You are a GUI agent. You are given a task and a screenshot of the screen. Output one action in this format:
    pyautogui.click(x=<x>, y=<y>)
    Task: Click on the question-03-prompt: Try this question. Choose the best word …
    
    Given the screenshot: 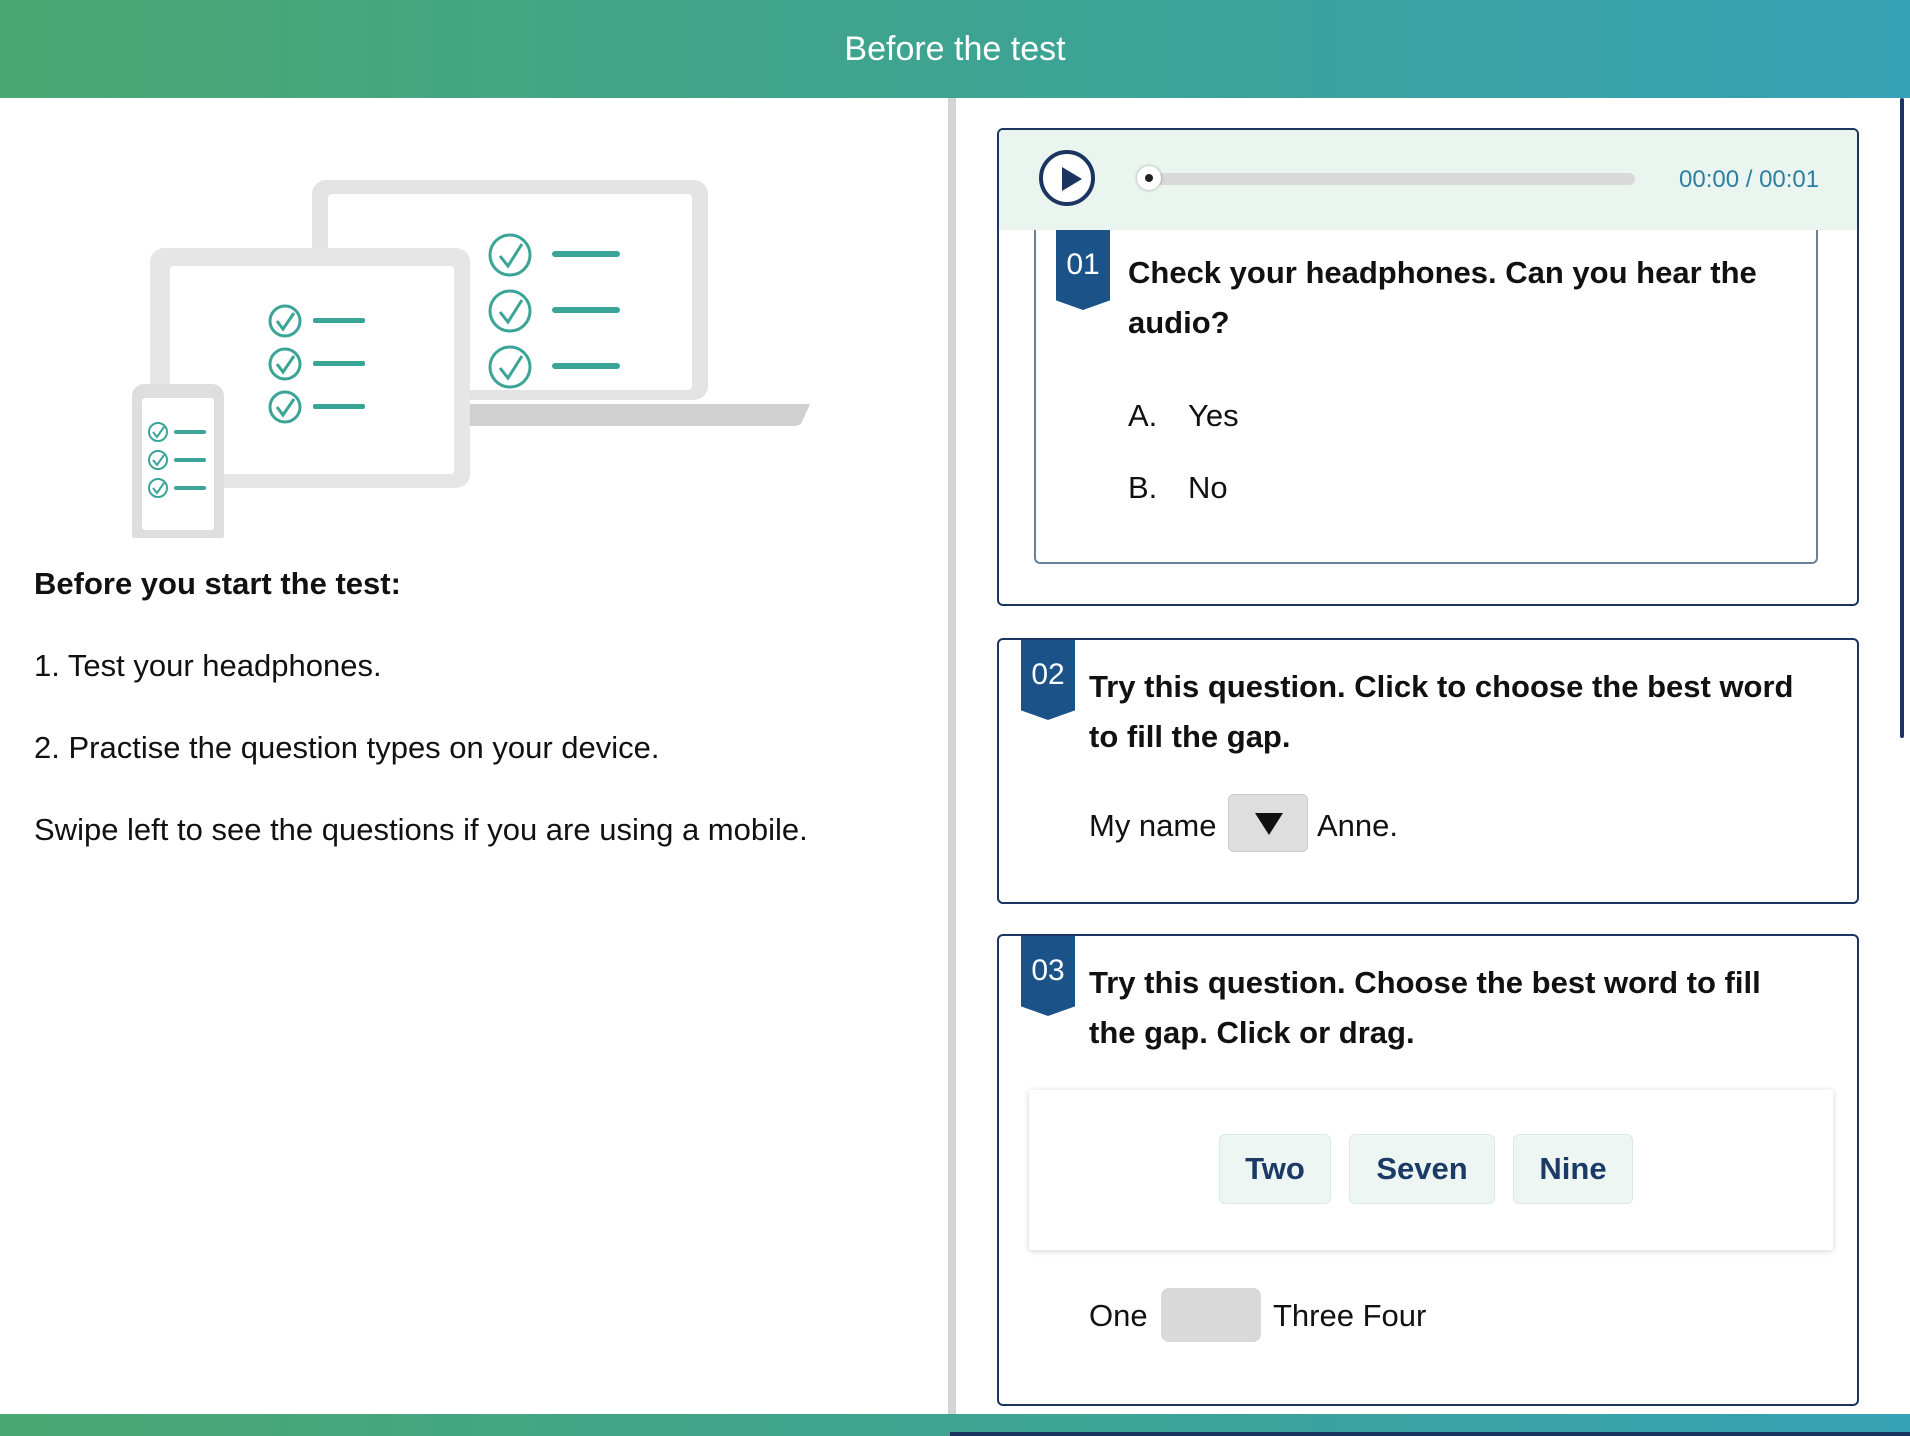 What is the action you would take?
    pyautogui.click(x=1425, y=1008)
    